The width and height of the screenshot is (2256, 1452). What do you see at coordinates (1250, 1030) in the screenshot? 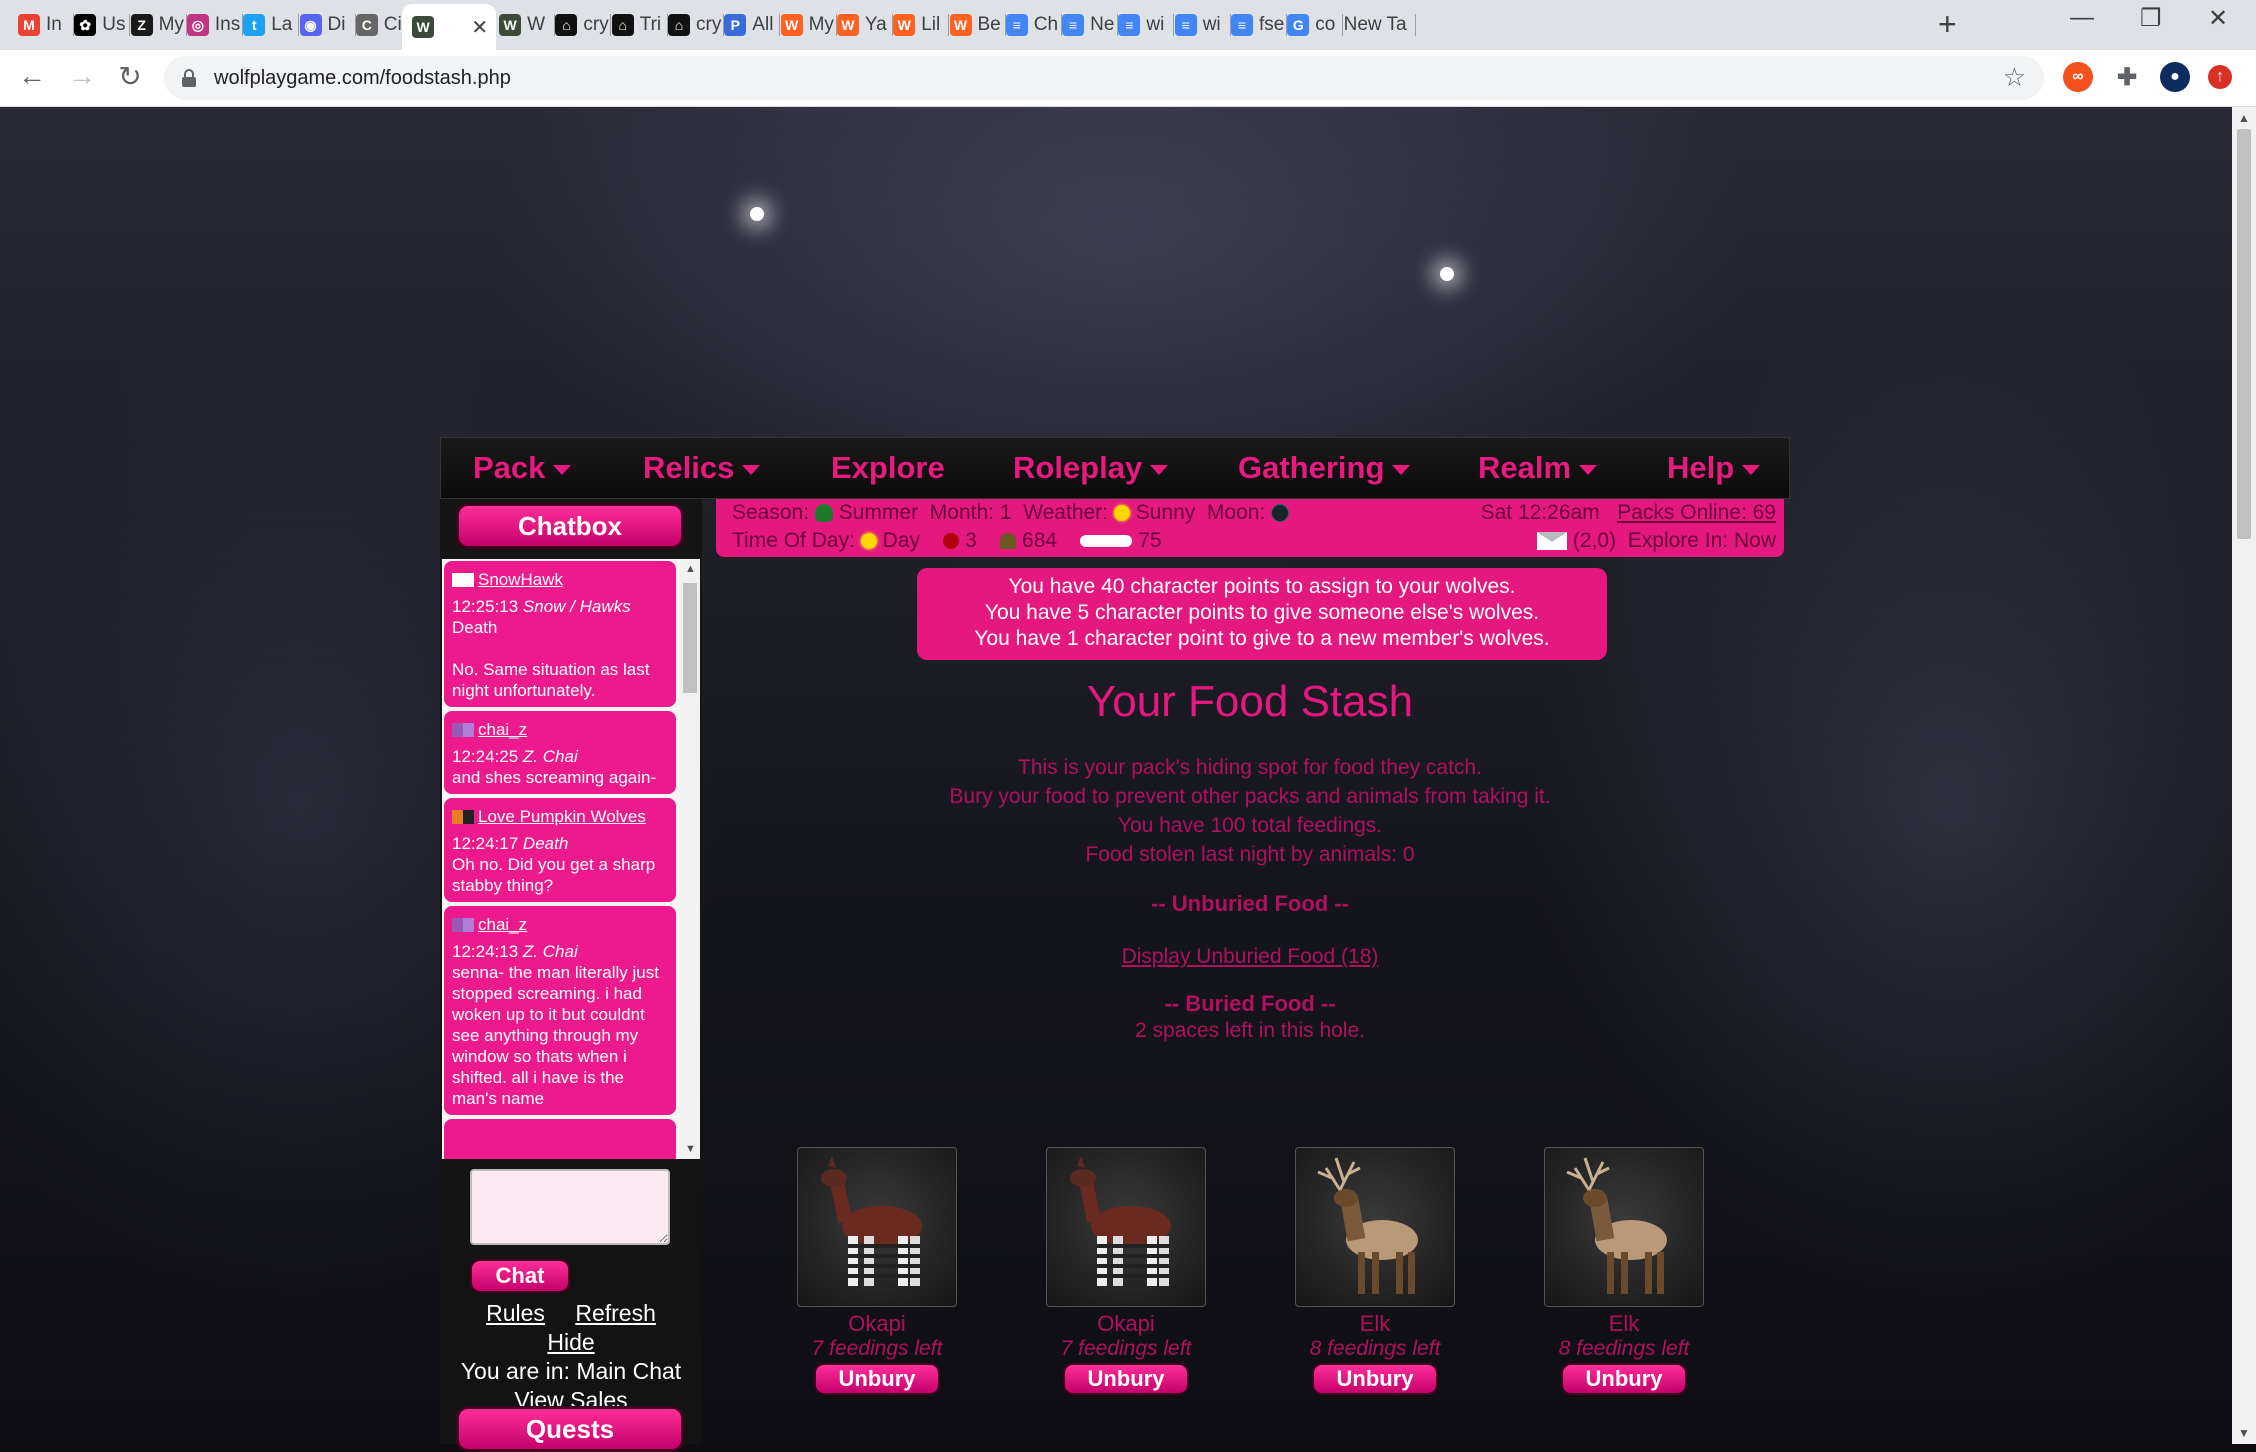
I see `spaces-left: 2 spaces left in this hole.` at bounding box center [1250, 1030].